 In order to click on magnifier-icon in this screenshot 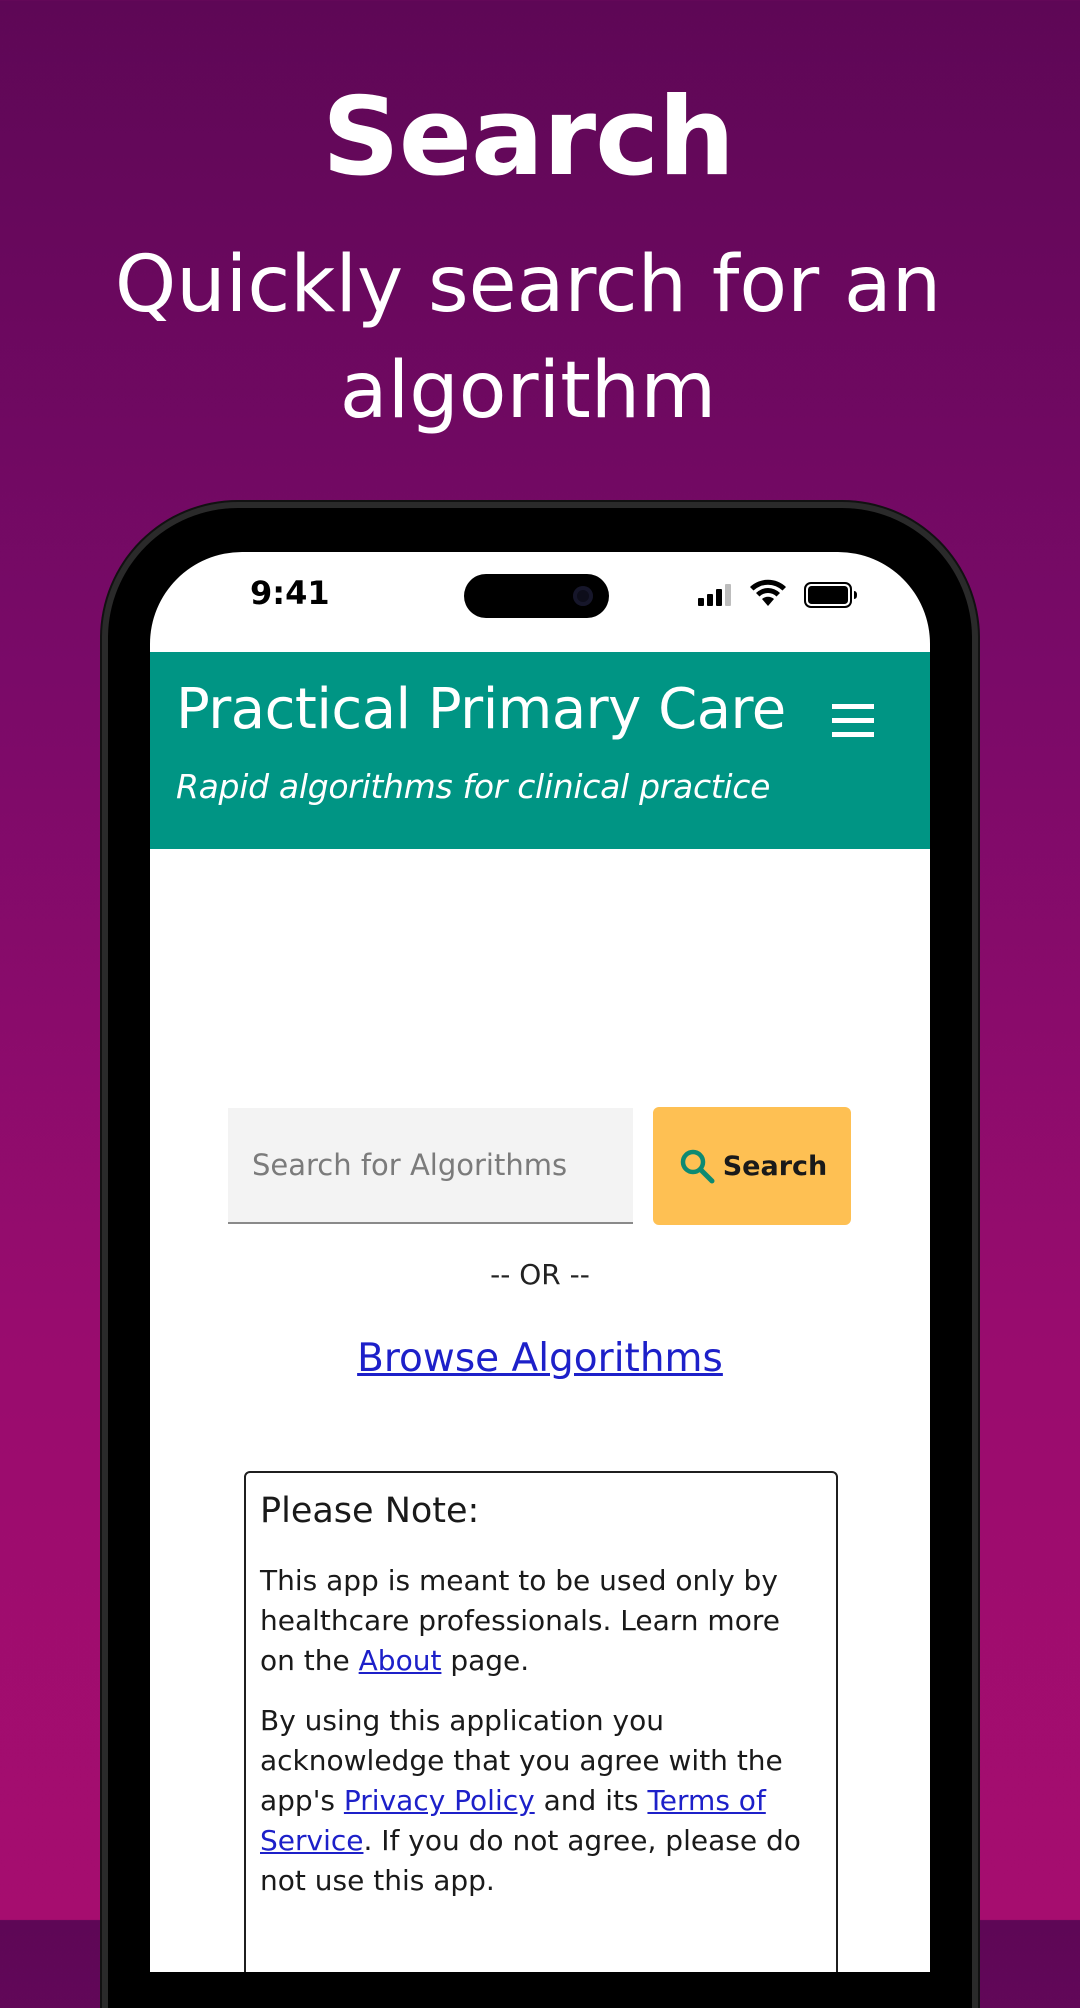, I will do `click(697, 1166)`.